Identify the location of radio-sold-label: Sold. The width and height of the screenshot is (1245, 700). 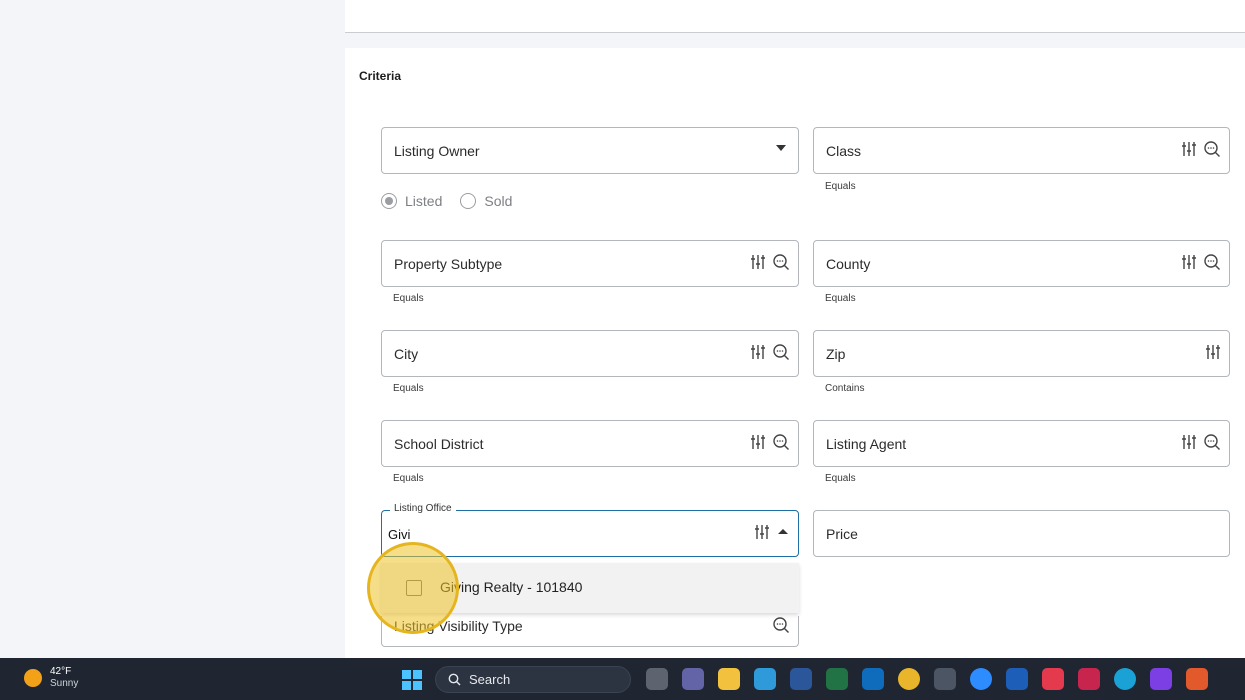
(498, 201).